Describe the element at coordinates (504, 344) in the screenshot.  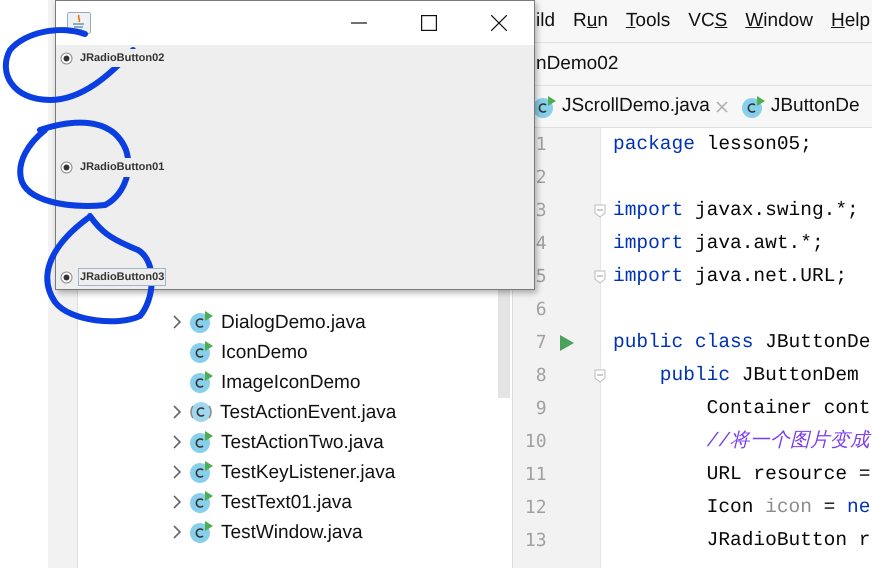
I see `scrollbar-thumb` at that location.